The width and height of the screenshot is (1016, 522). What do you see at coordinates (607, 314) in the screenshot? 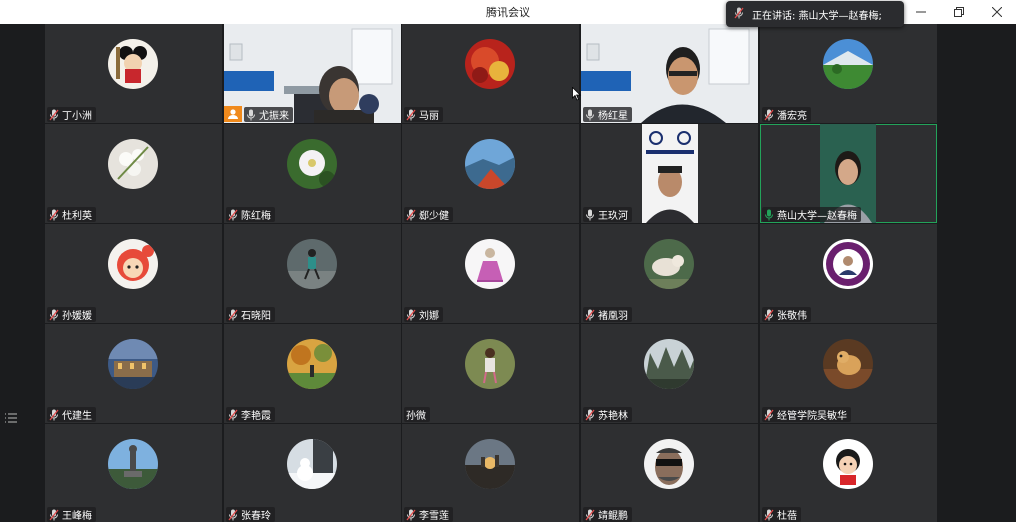
I see `participant-nameplate: 褚凰羽` at bounding box center [607, 314].